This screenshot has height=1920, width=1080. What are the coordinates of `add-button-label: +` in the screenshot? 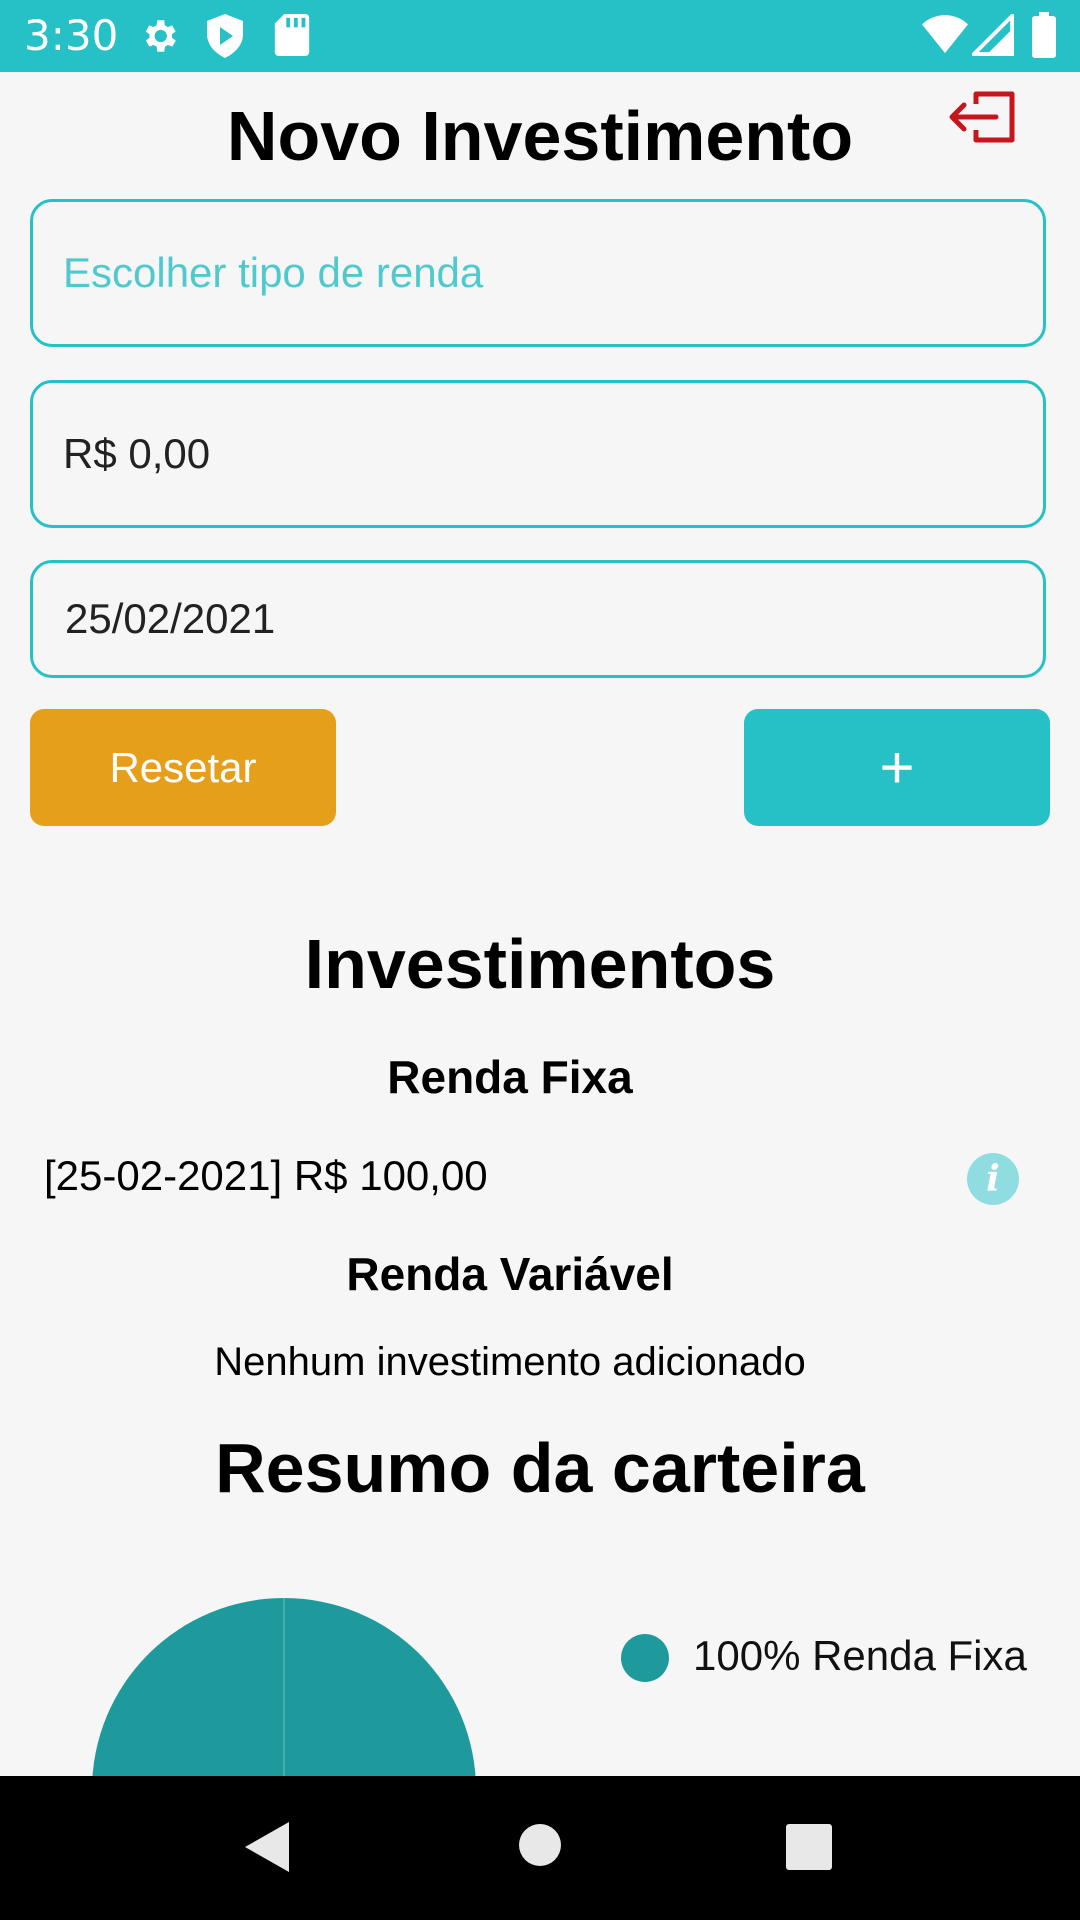 It's located at (897, 767).